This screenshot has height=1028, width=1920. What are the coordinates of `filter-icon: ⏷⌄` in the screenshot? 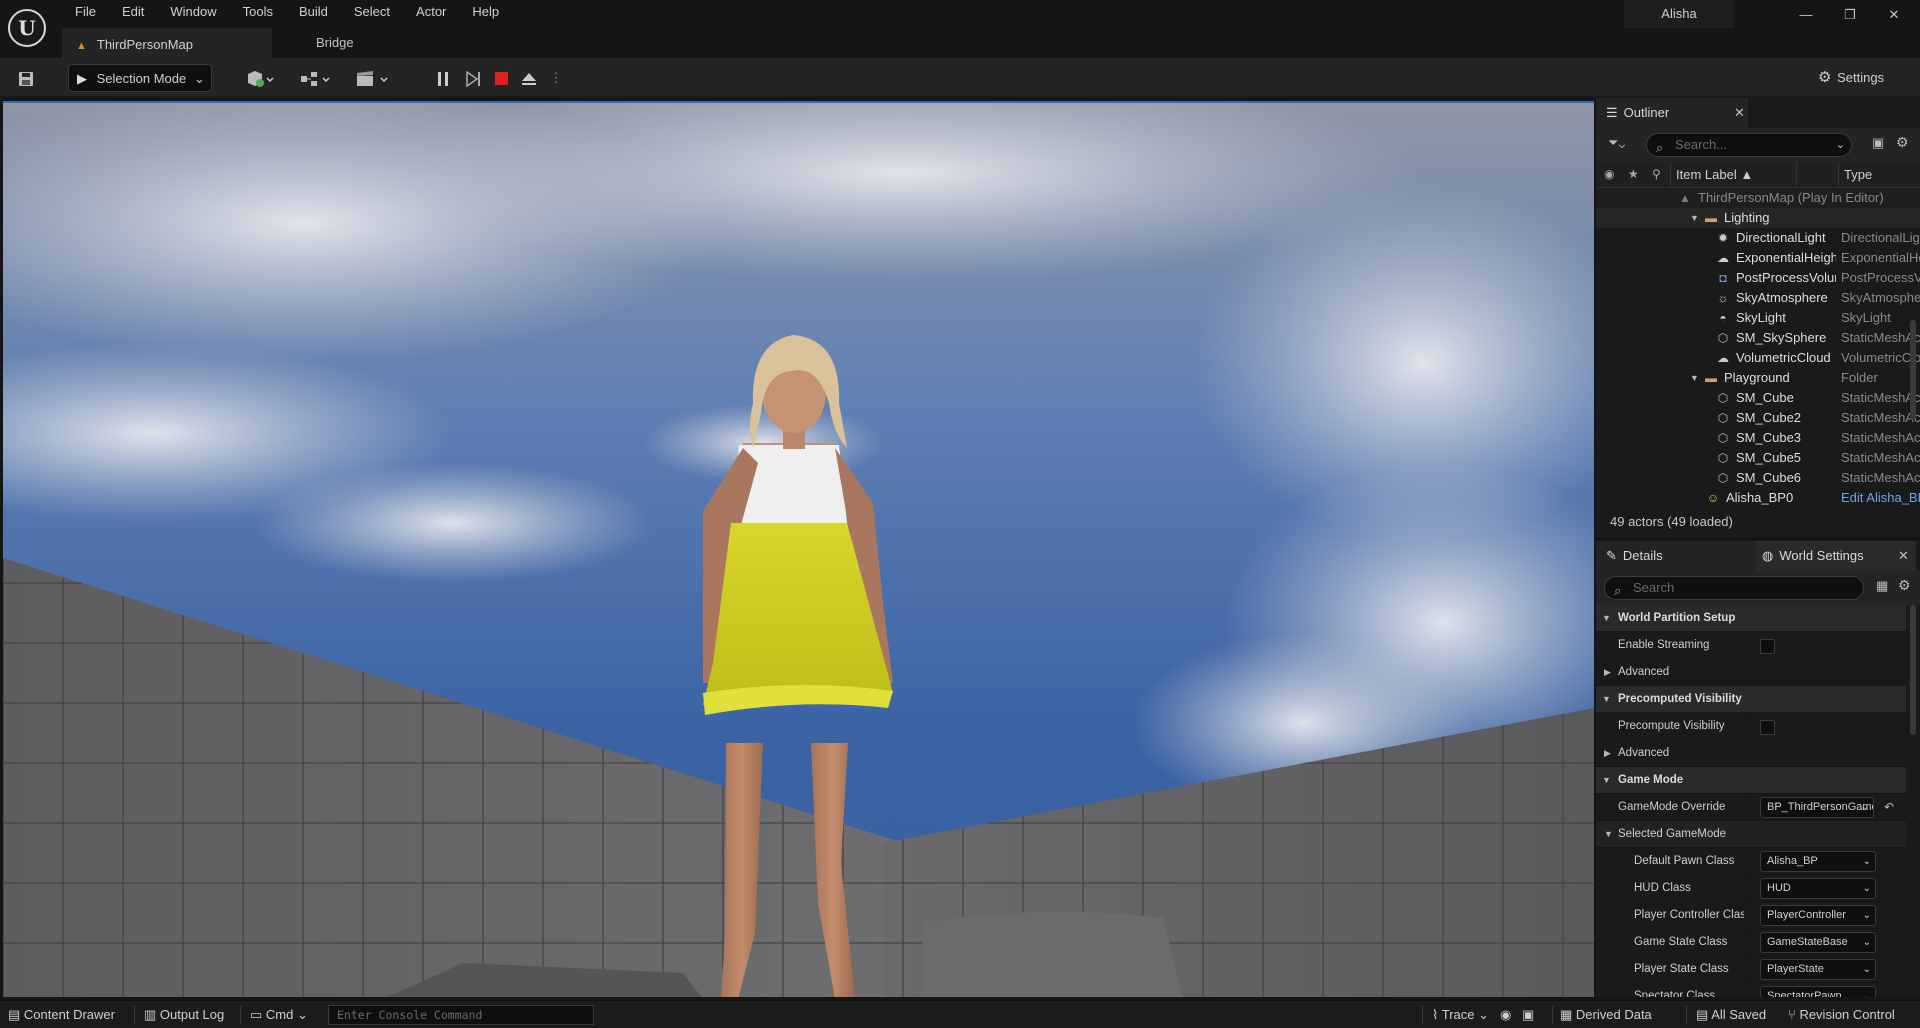 It's located at (1616, 143).